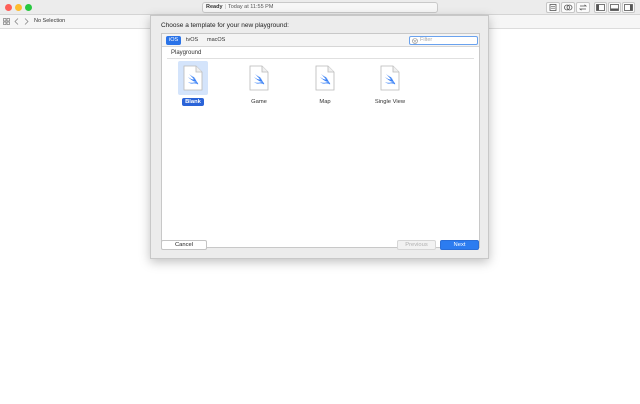 This screenshot has width=640, height=404. I want to click on zoom-window-button, so click(28, 7).